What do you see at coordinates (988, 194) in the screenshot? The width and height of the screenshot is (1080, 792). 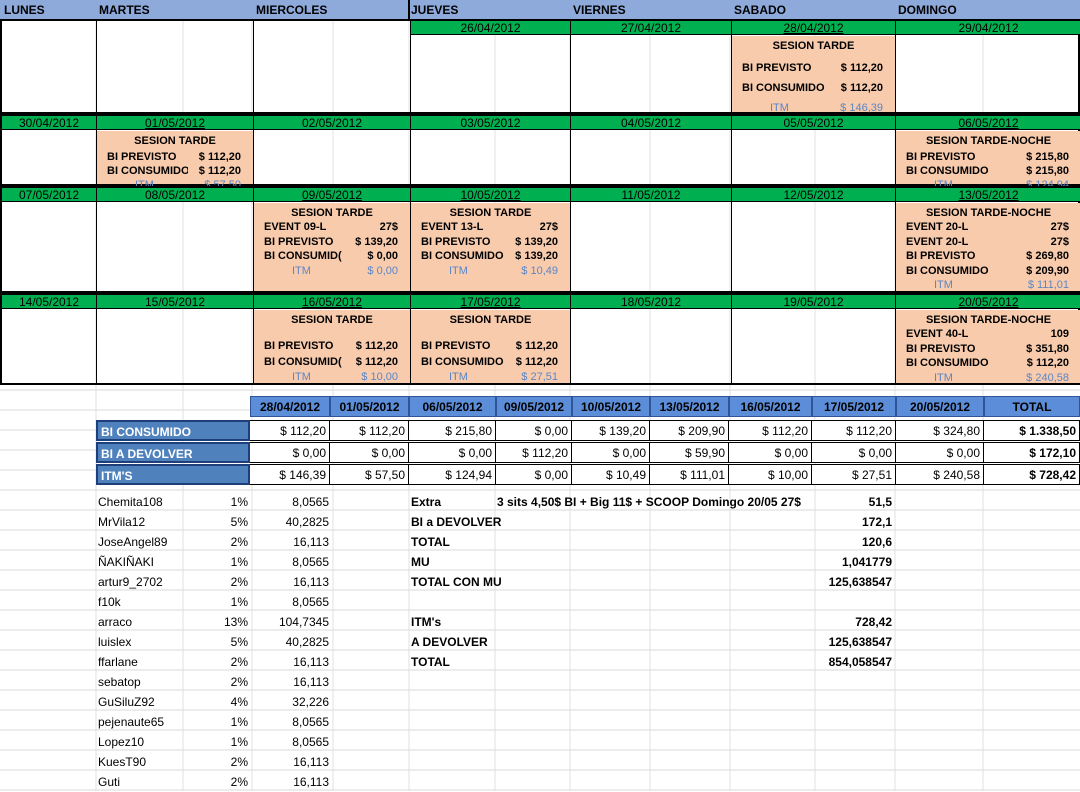 I see `date-bar: 13/05/2012` at bounding box center [988, 194].